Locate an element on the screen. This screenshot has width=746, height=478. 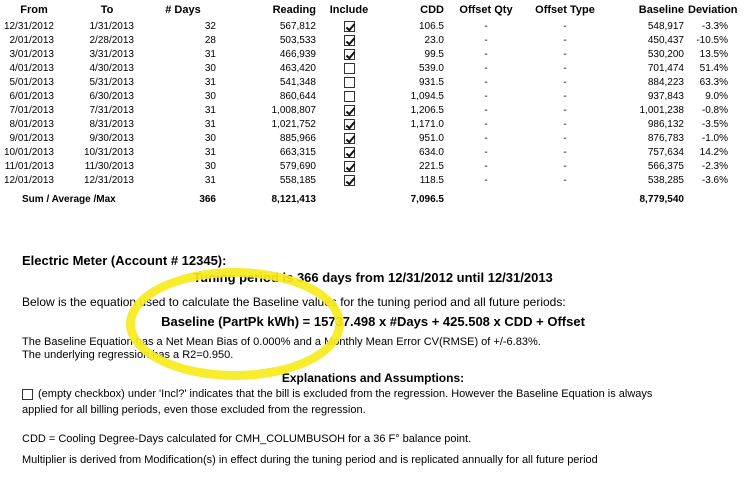
col-header-deviation: Deviation is located at coordinates (713, 10).